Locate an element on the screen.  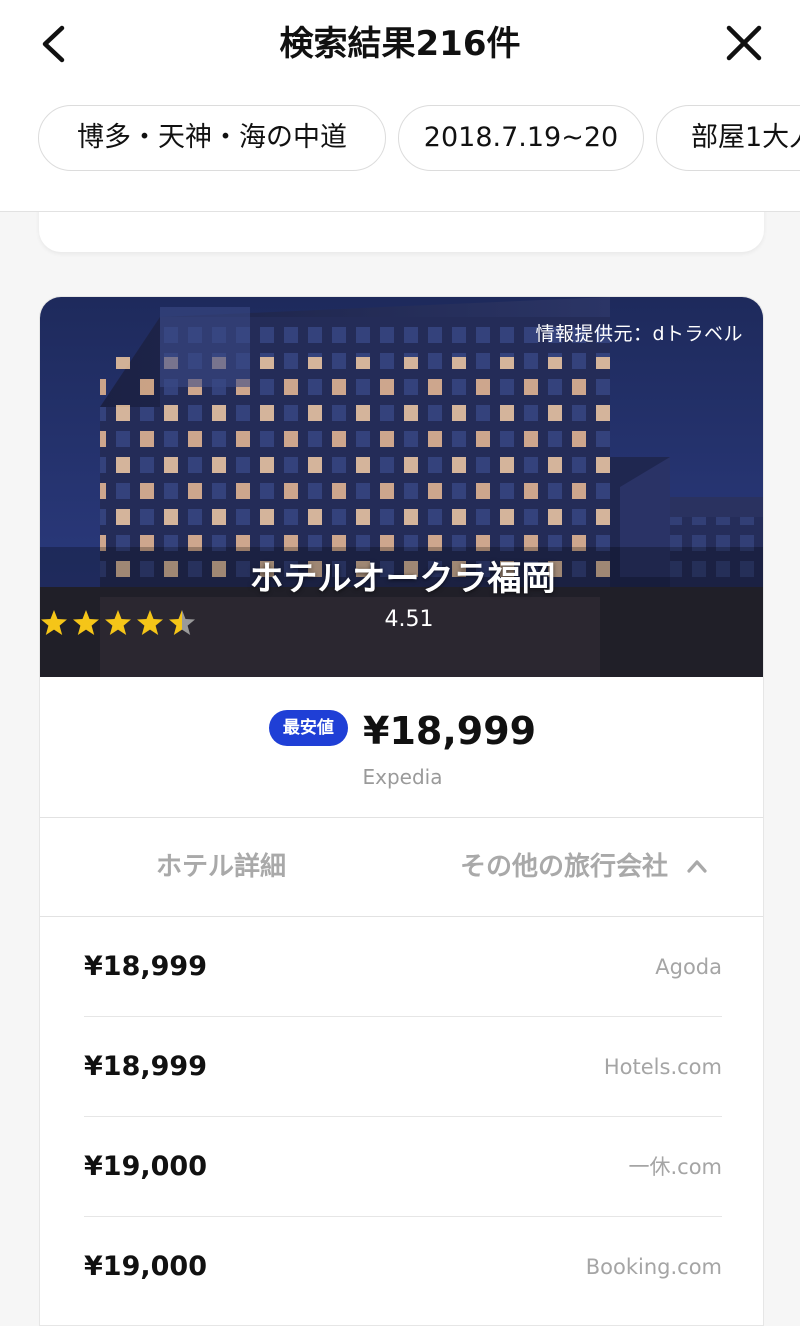
half-star-icon is located at coordinates (182, 622).